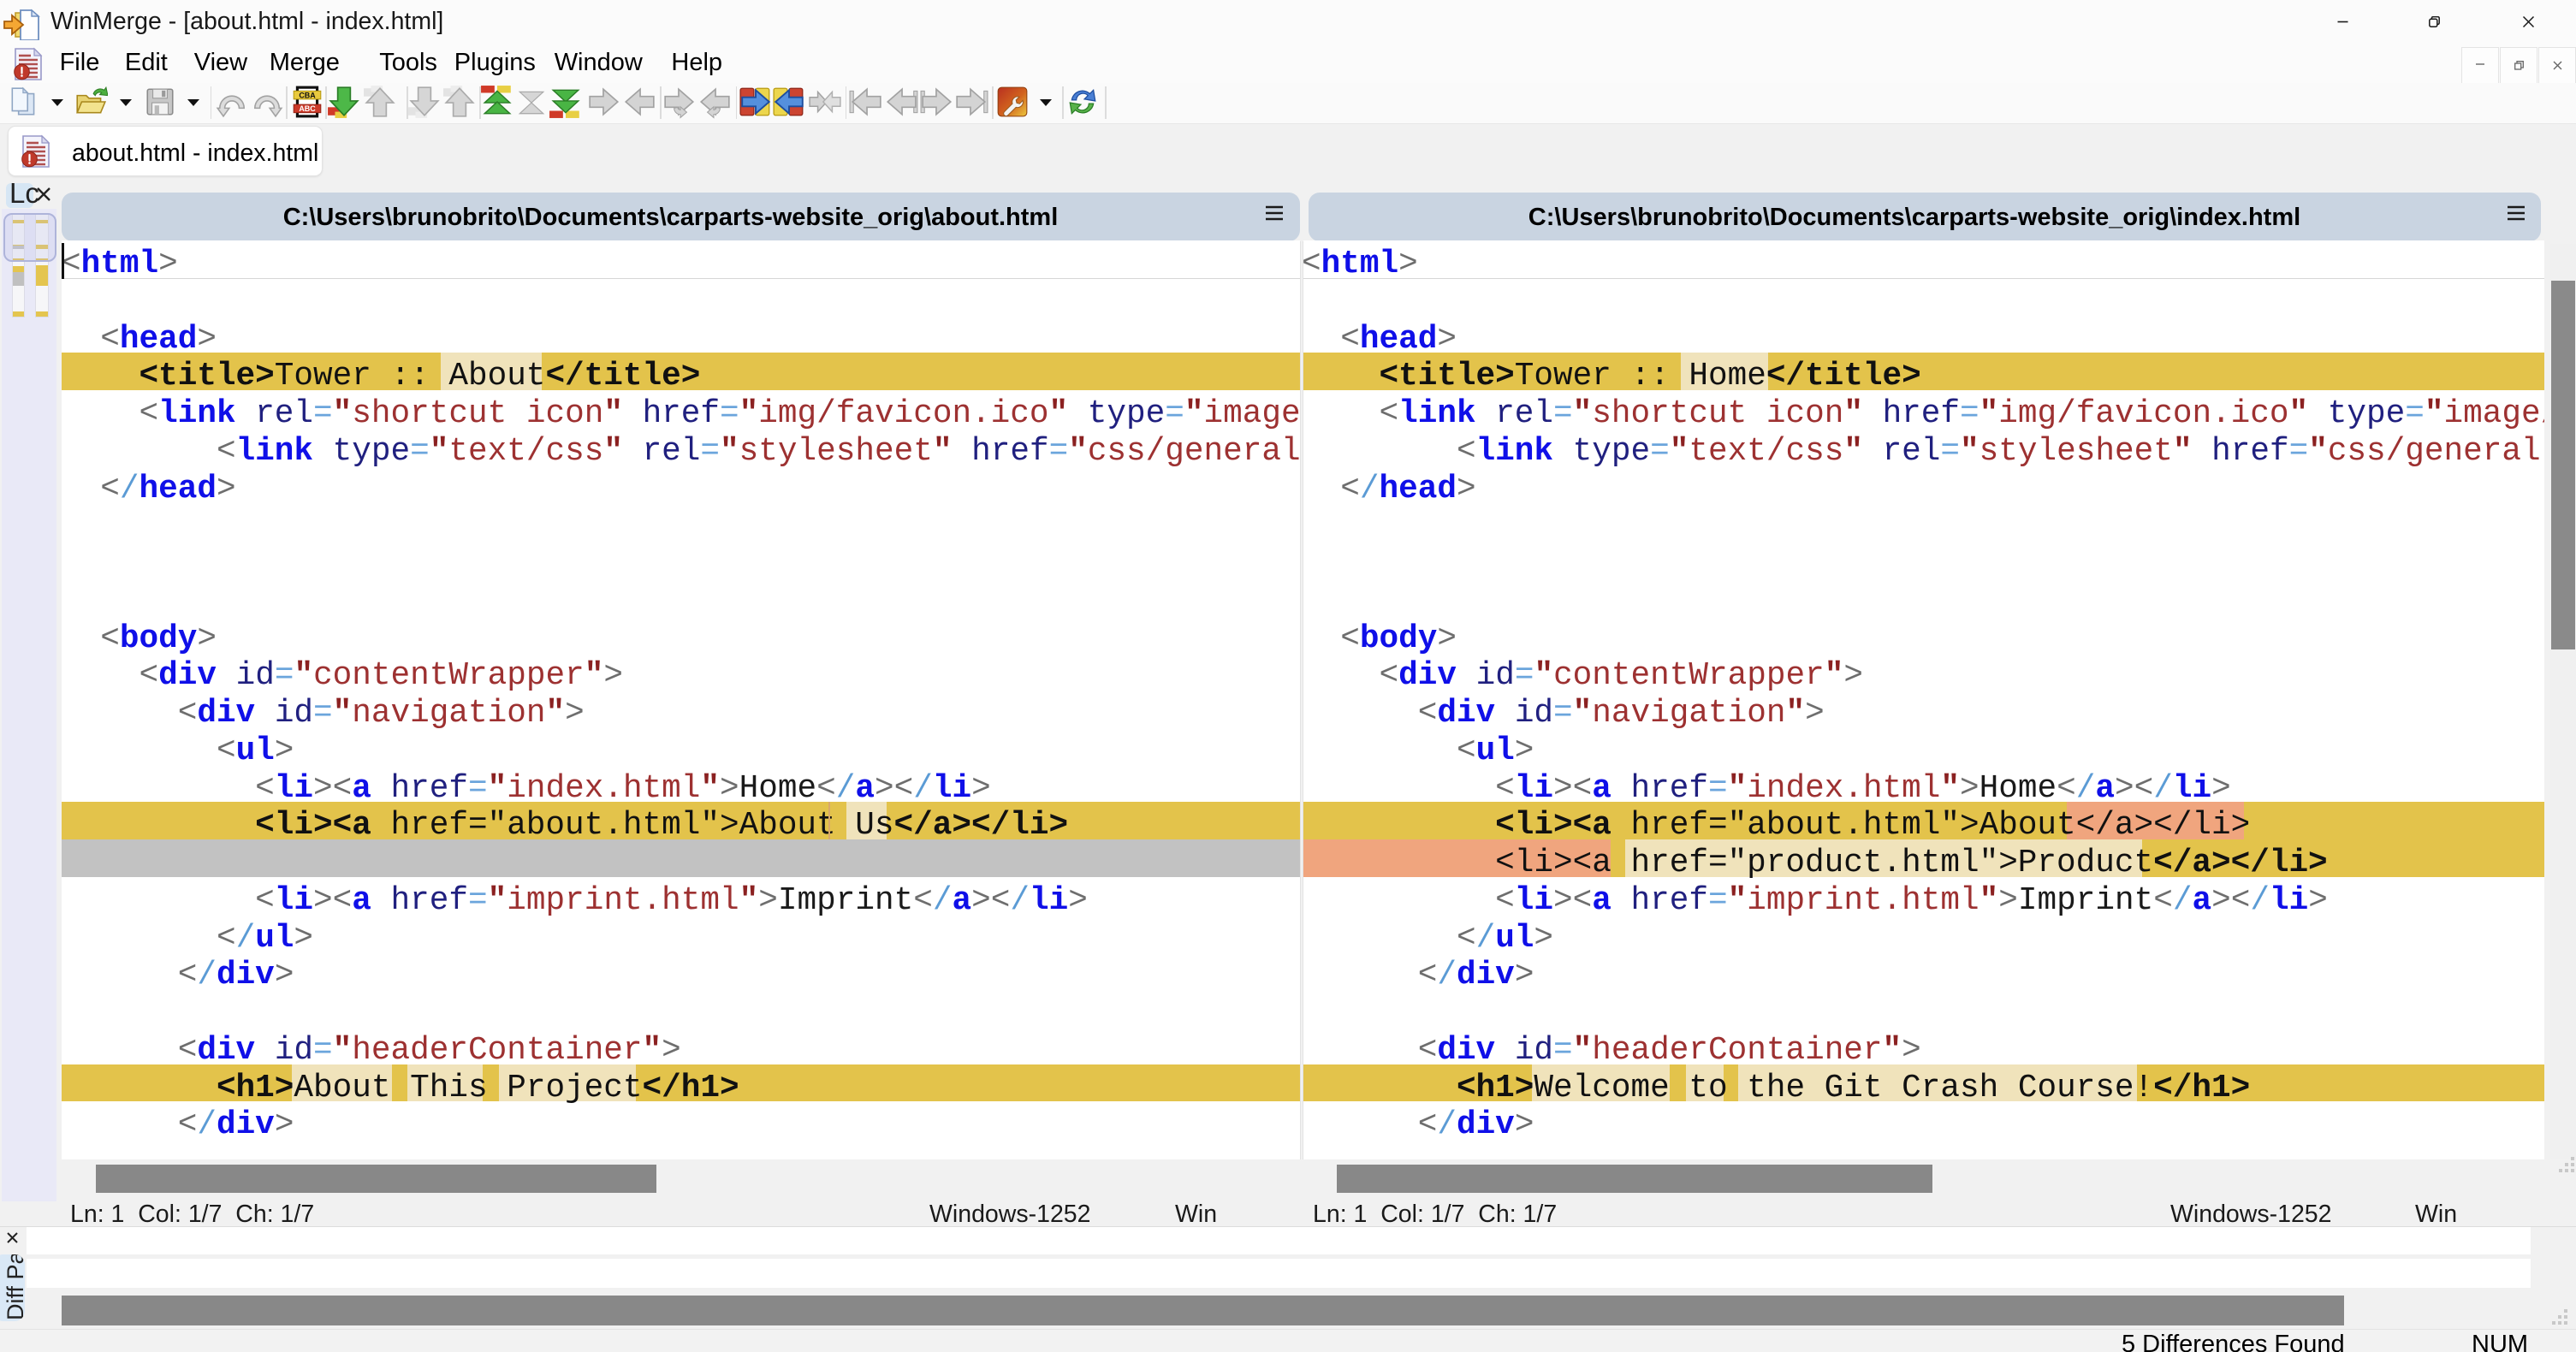 The image size is (2576, 1352). What do you see at coordinates (307, 95) in the screenshot?
I see `svg-text: CBA` at bounding box center [307, 95].